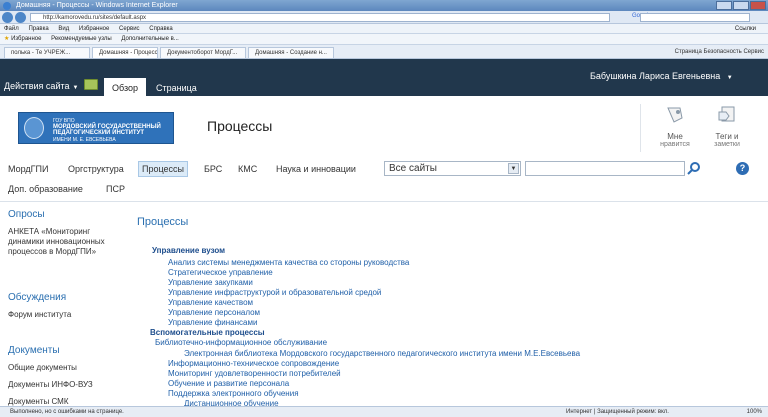 This screenshot has width=768, height=417. Describe the element at coordinates (20, 17) in the screenshot. I see `forward-arrow-icon` at that location.